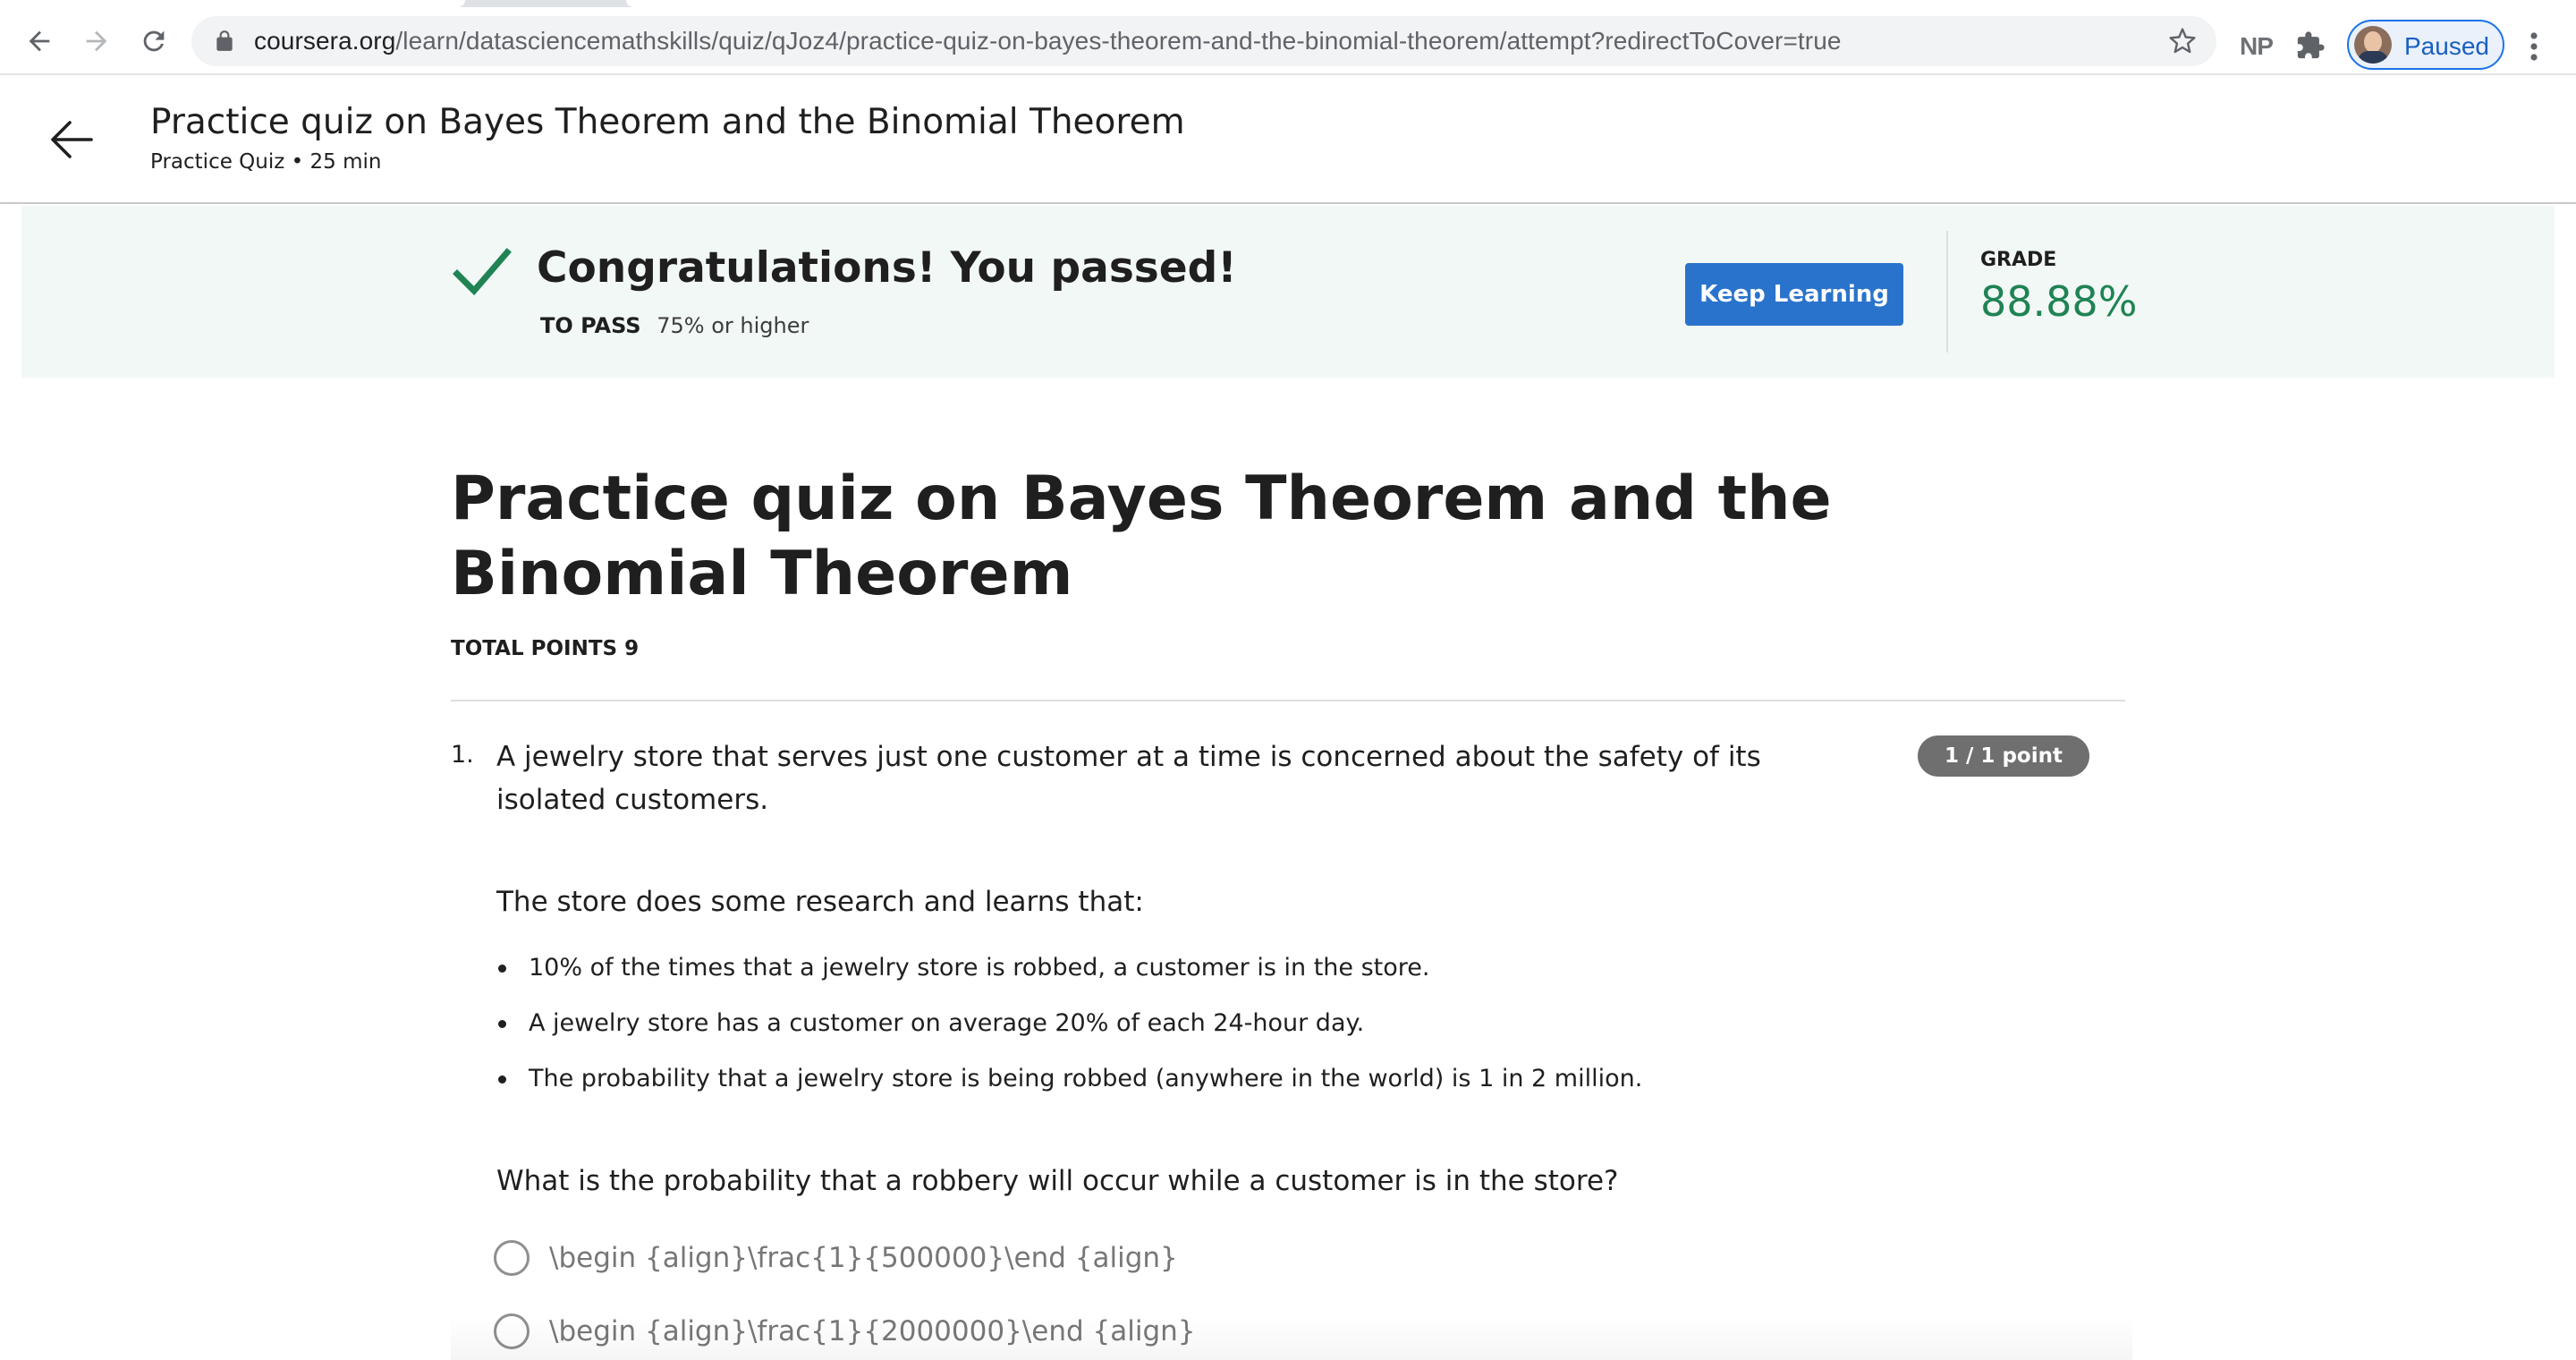  I want to click on item-subtitle: Practice Quiz • 25 min, so click(266, 162).